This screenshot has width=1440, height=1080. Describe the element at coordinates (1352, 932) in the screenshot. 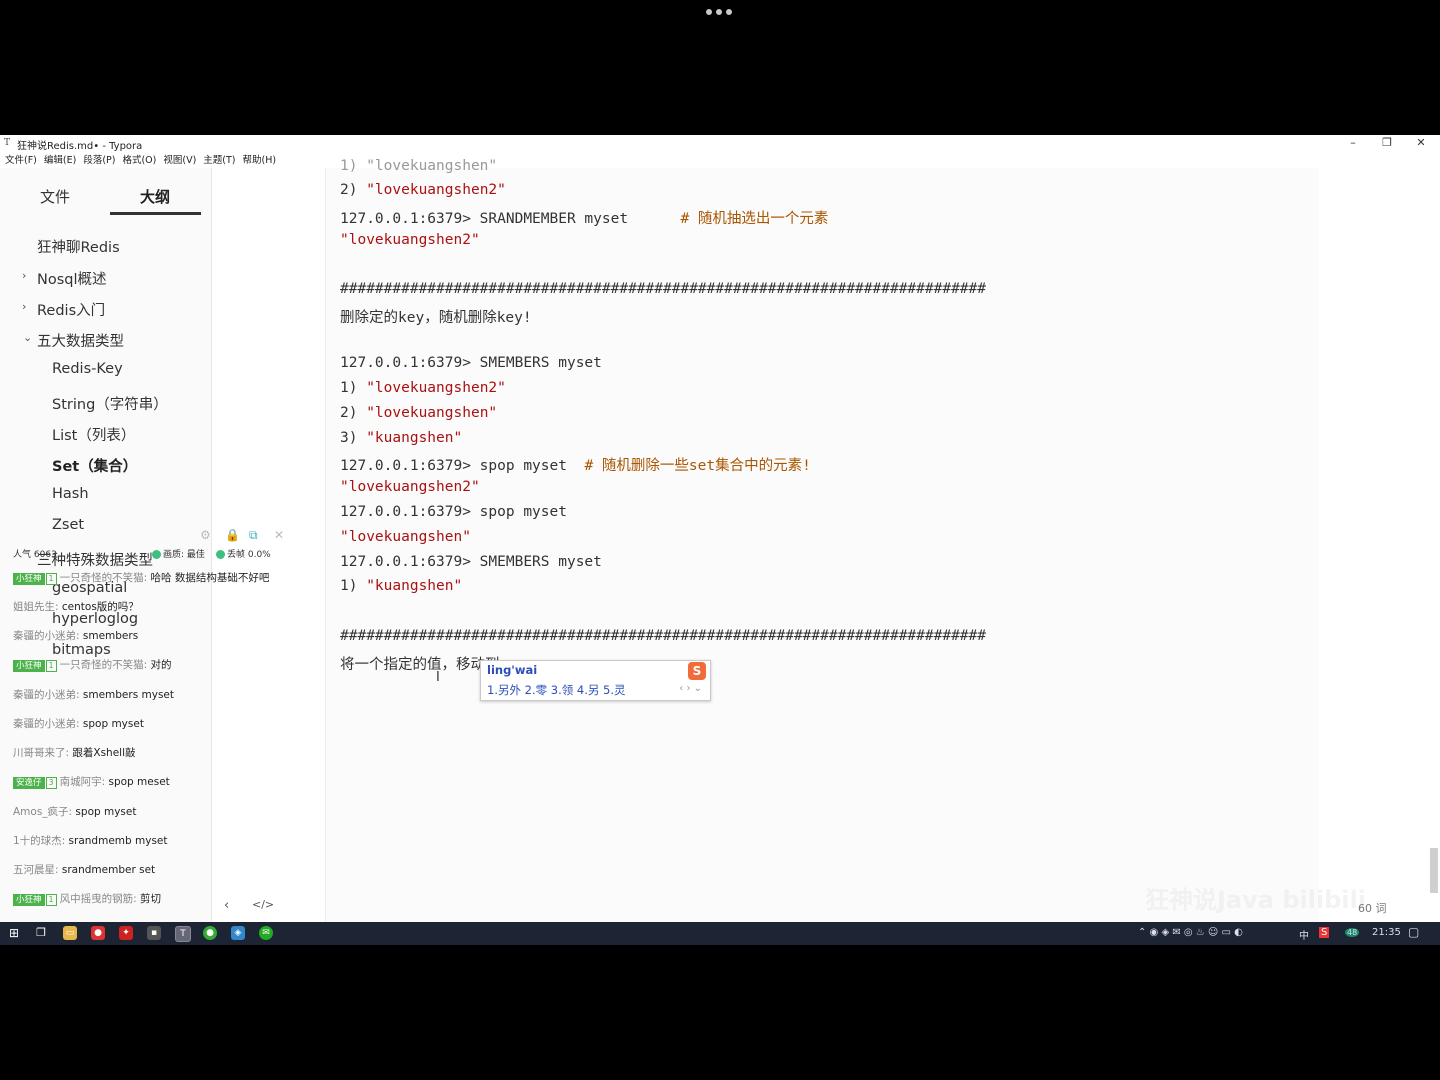

I see `tray-badge: 48` at that location.